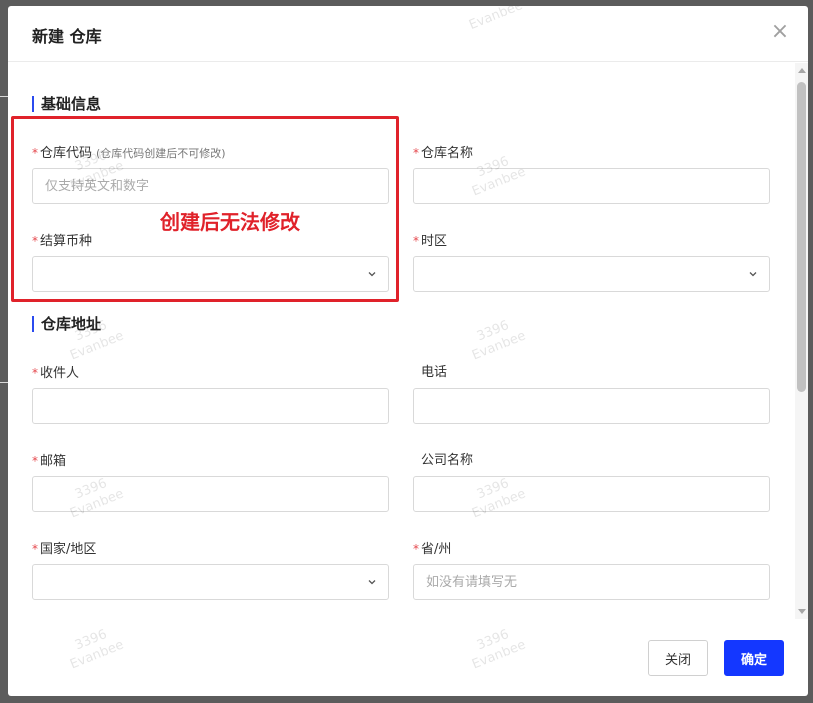 The image size is (813, 703). I want to click on company-name-label: 公司名称, so click(447, 460).